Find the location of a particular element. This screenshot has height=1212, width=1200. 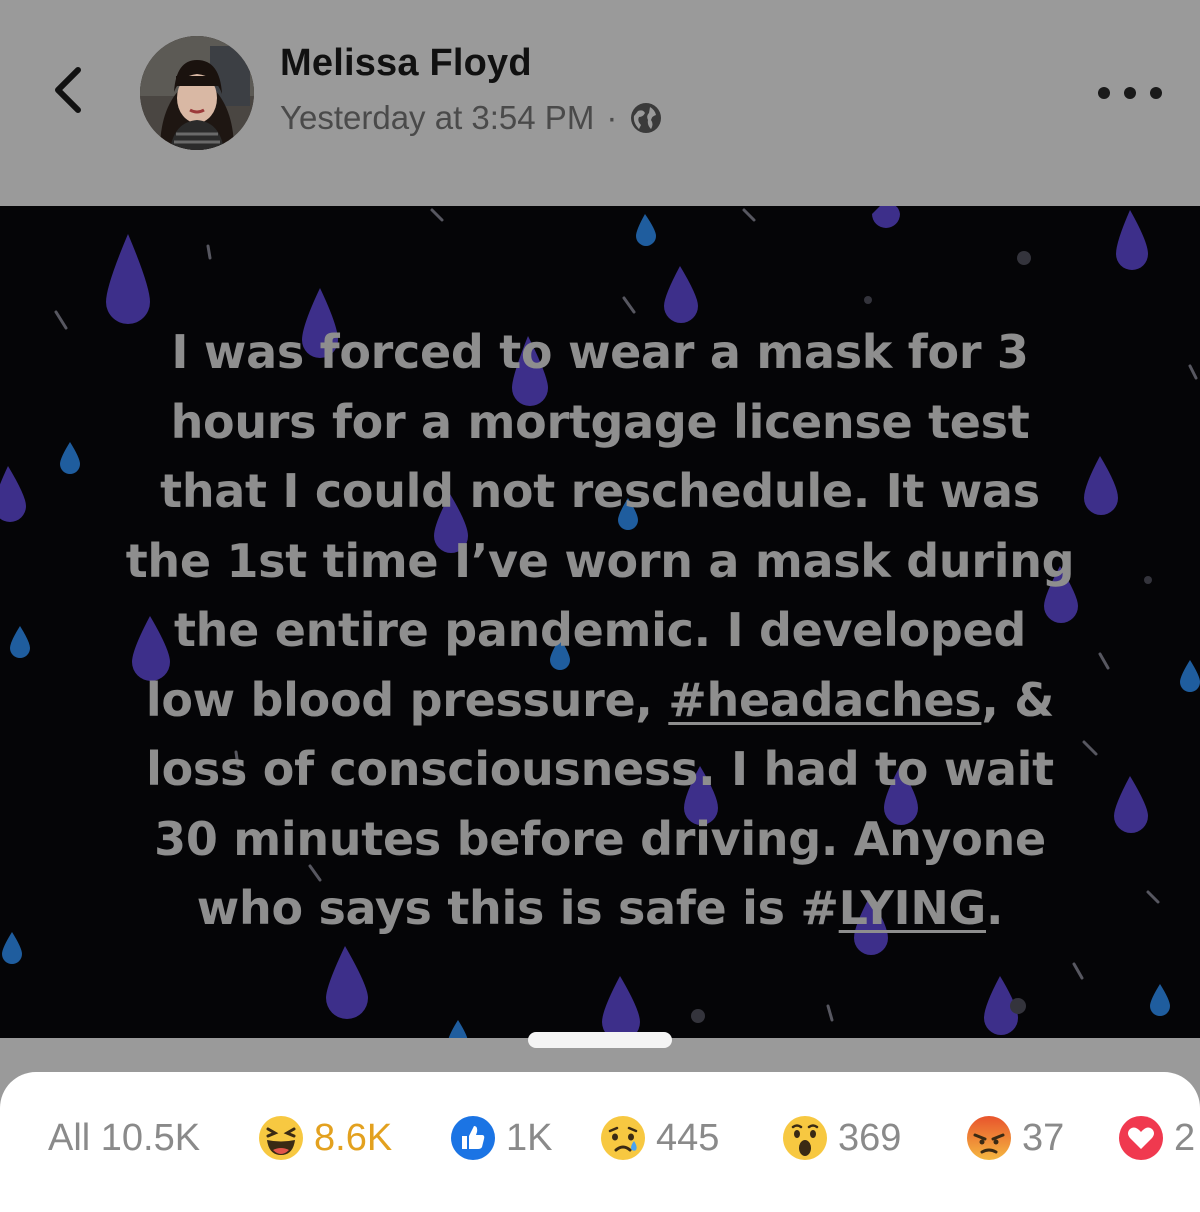

hashtag-symbol: # is located at coordinates (819, 908).